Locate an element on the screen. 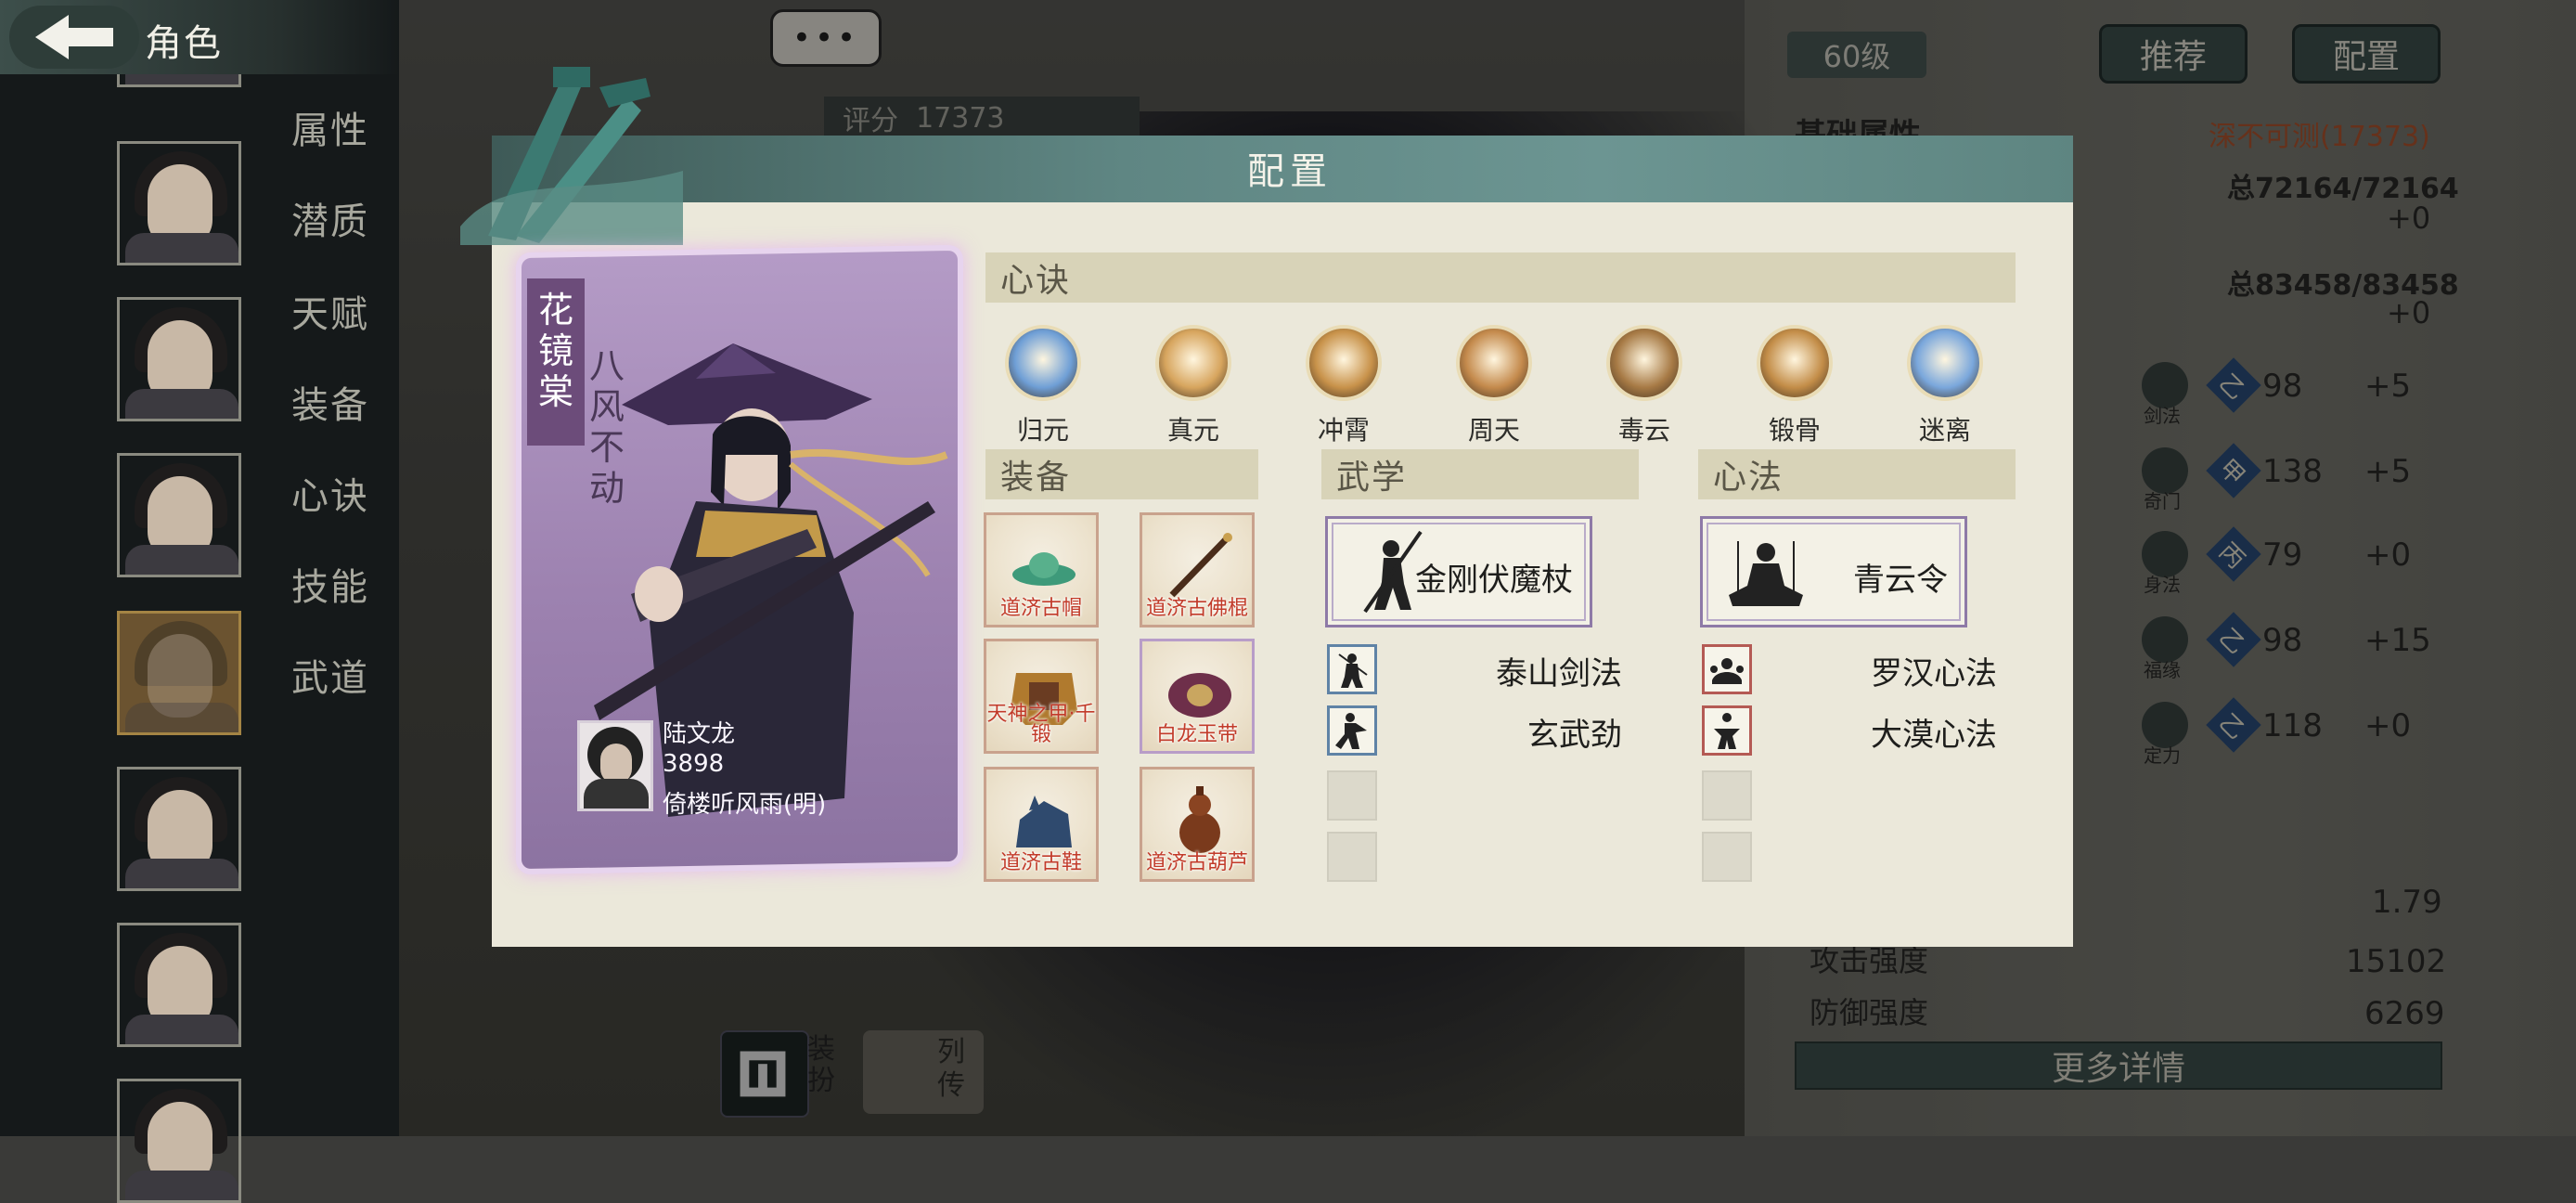 The height and width of the screenshot is (1203, 2576). character-name: 花镜棠 is located at coordinates (555, 351).